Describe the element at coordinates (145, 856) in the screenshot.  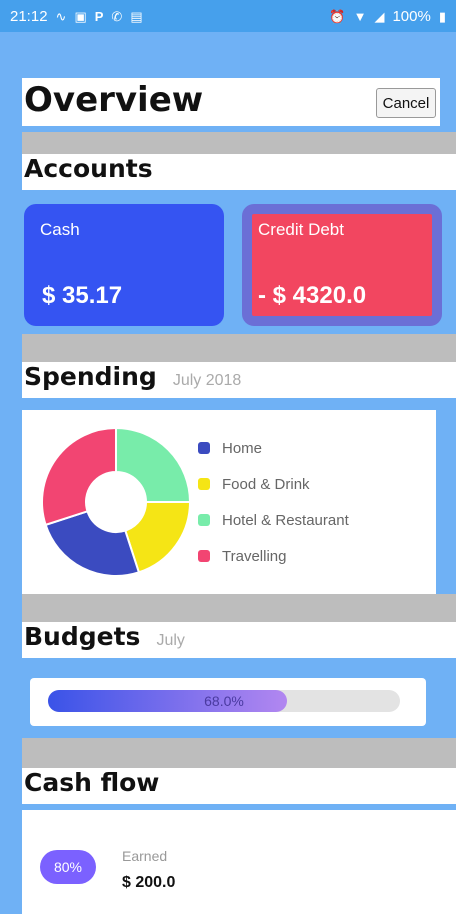
I see `earned-label: Earned` at that location.